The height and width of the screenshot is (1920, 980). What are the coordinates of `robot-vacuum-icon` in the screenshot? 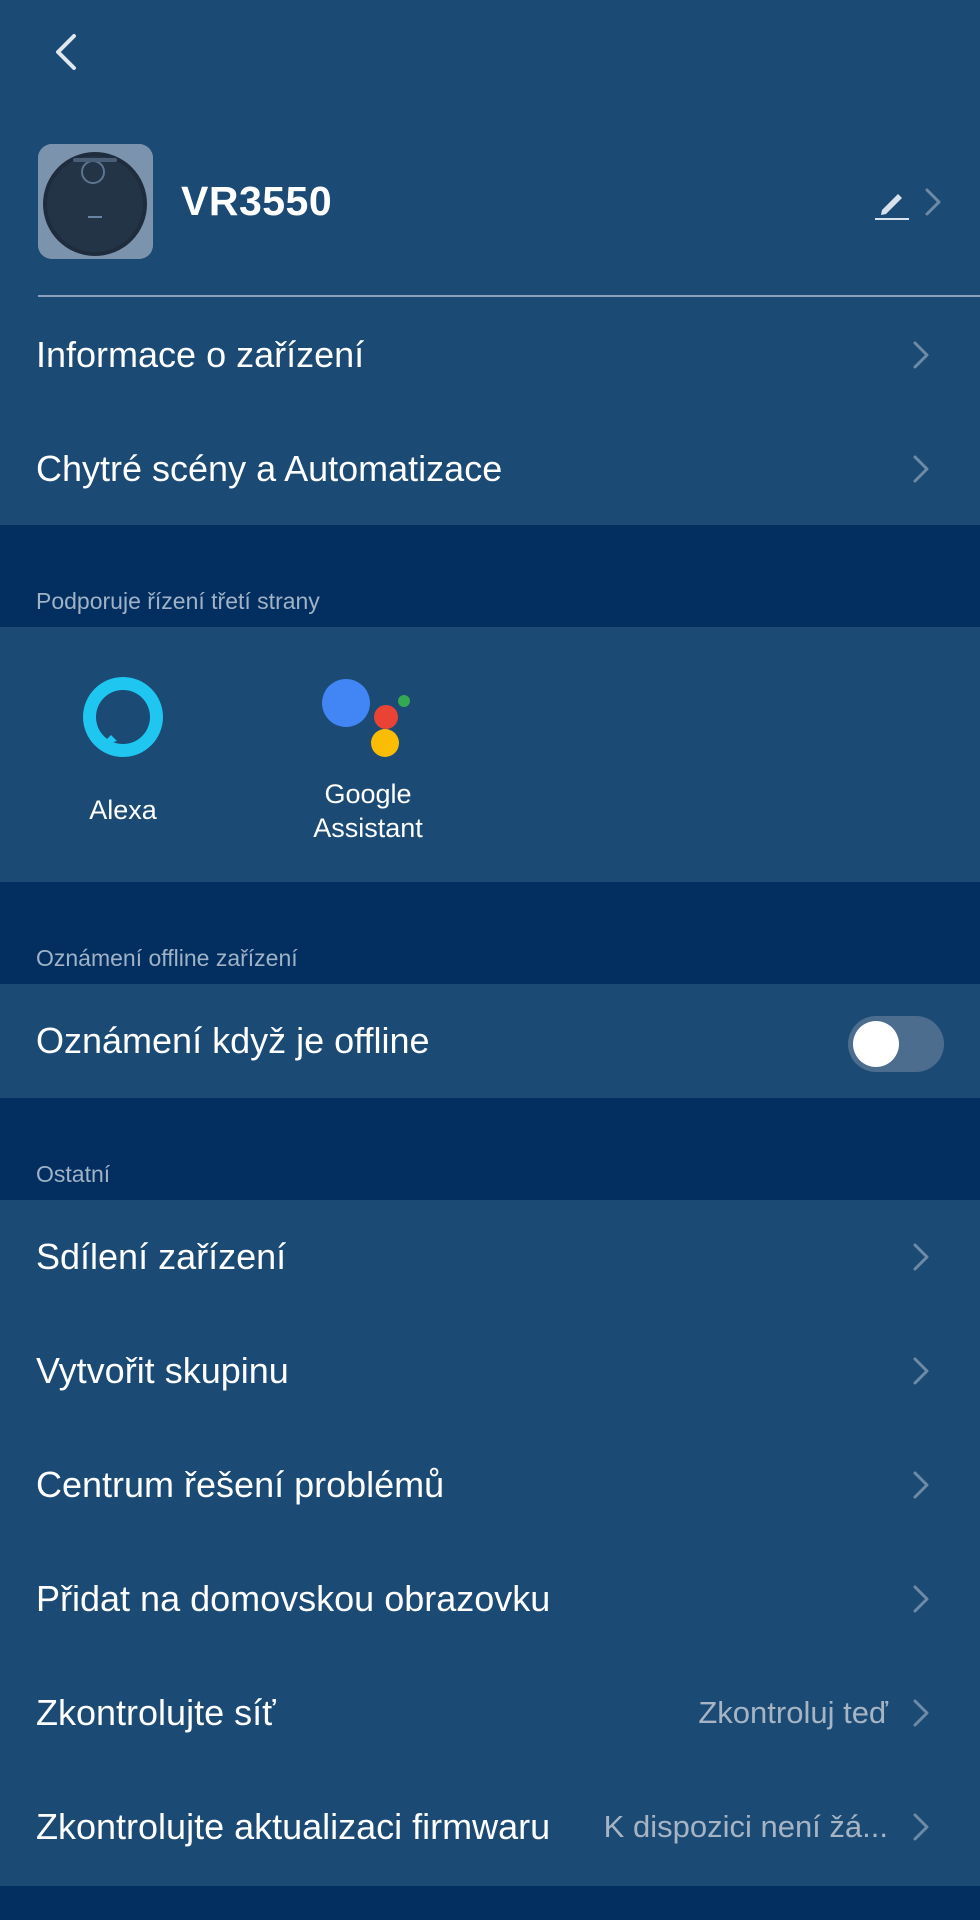 It's located at (95, 201).